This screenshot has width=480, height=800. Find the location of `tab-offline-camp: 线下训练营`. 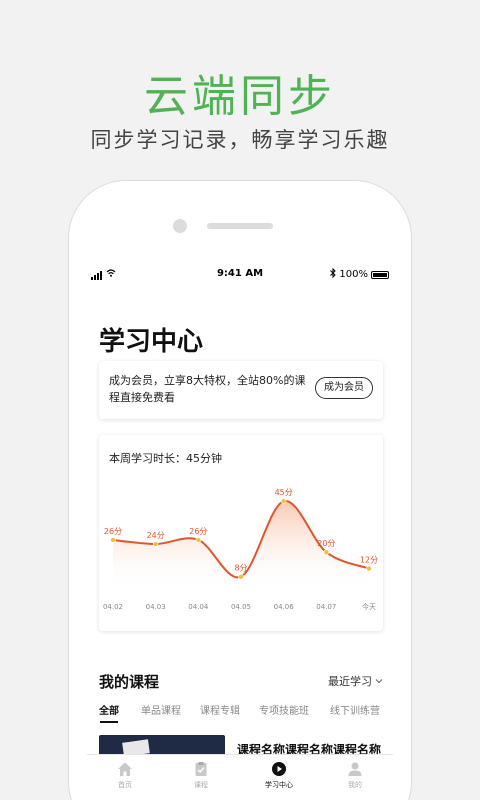

tab-offline-camp: 线下训练营 is located at coordinates (355, 709).